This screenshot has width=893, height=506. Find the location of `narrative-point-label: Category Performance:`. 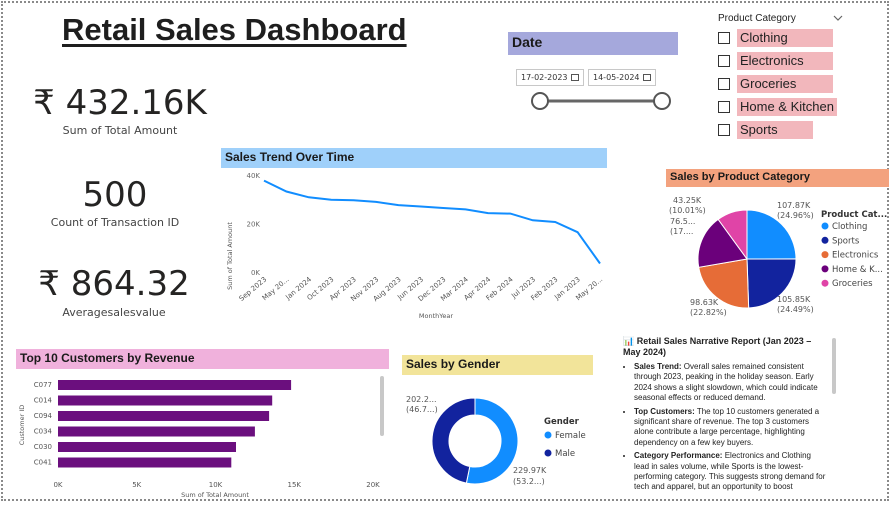

narrative-point-label: Category Performance: is located at coordinates (678, 456).